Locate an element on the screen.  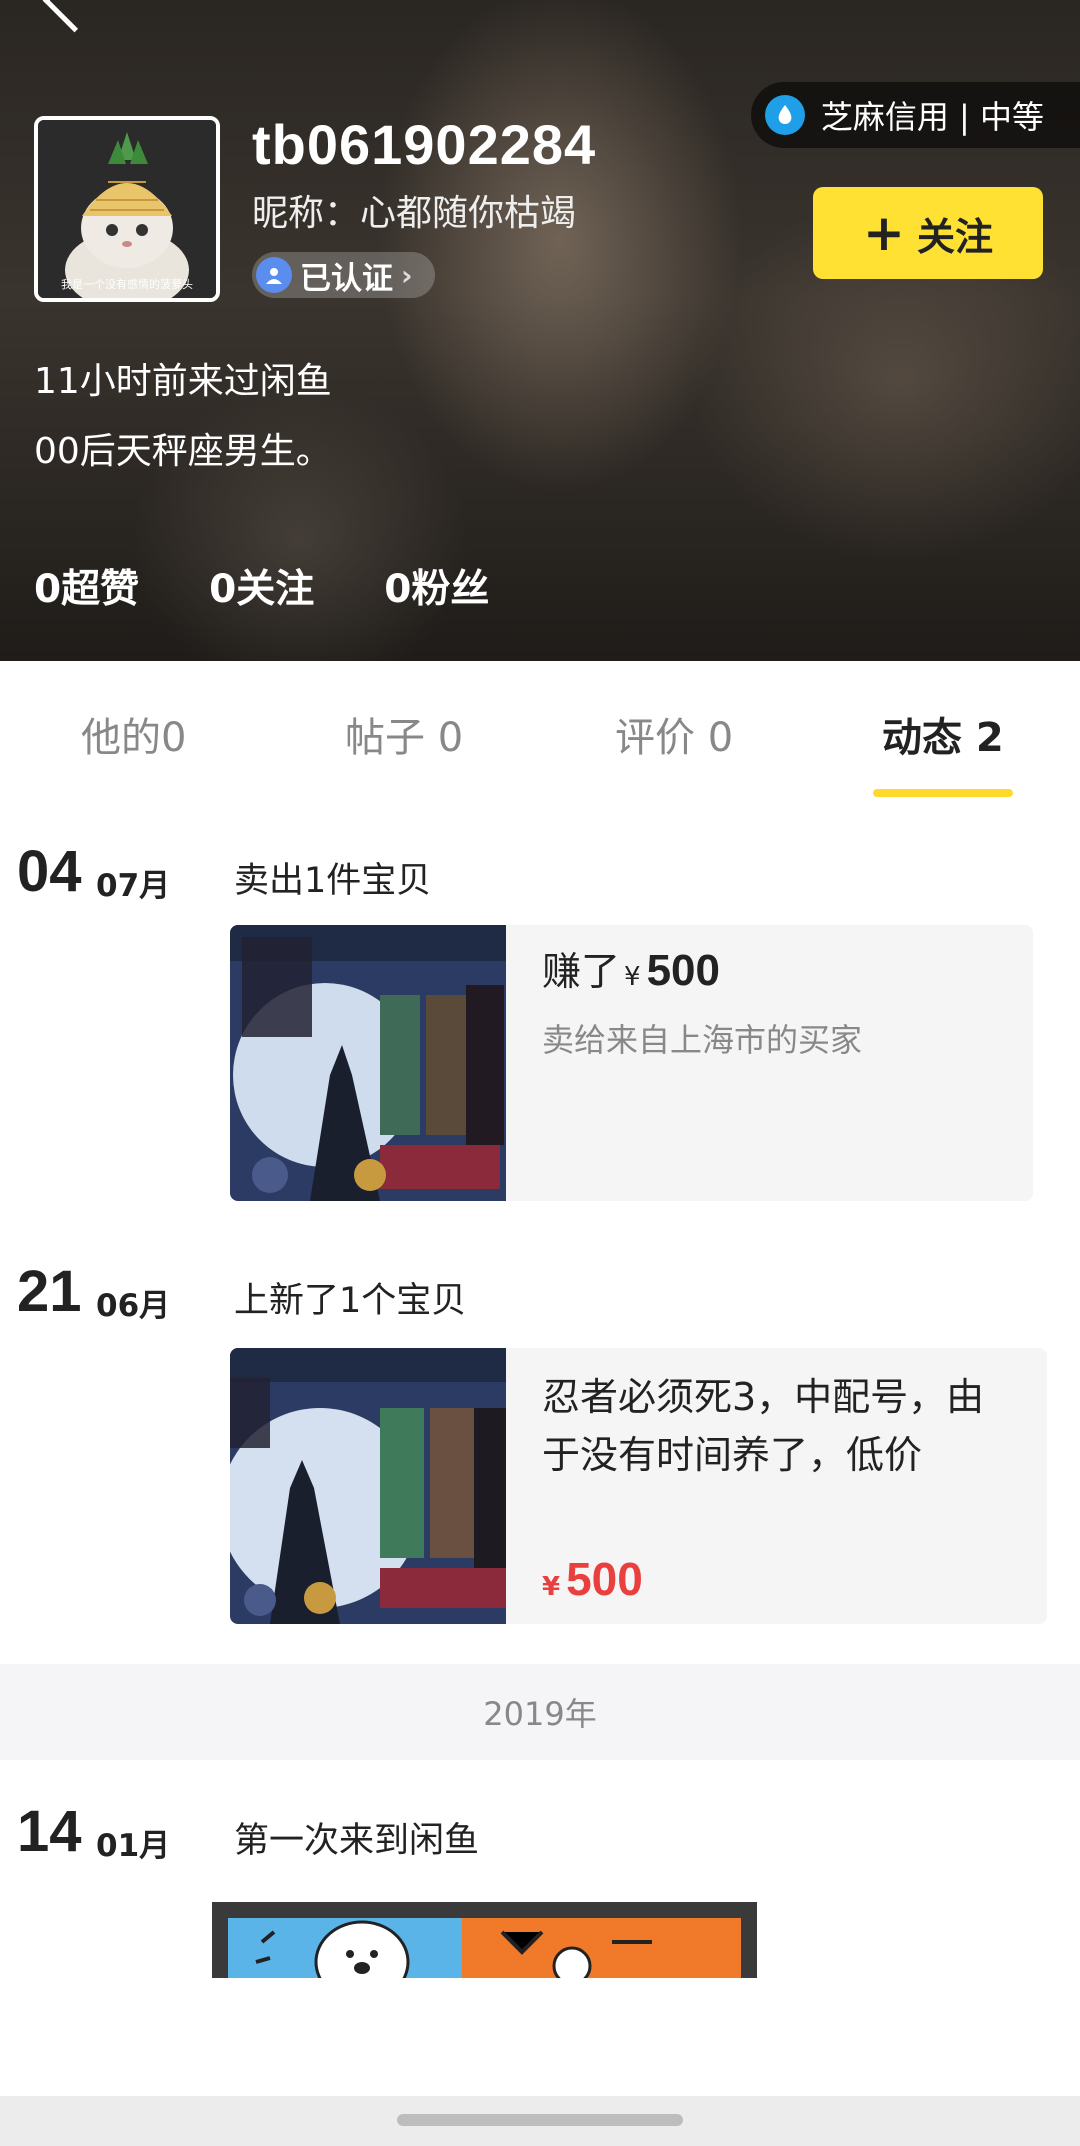
tab-reviews: 评价 0 is located at coordinates (674, 734).